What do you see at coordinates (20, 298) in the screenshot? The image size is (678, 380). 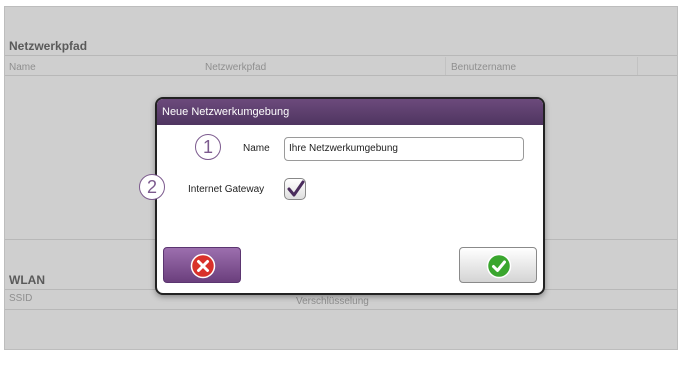 I see `column-header-ssid: SSID` at bounding box center [20, 298].